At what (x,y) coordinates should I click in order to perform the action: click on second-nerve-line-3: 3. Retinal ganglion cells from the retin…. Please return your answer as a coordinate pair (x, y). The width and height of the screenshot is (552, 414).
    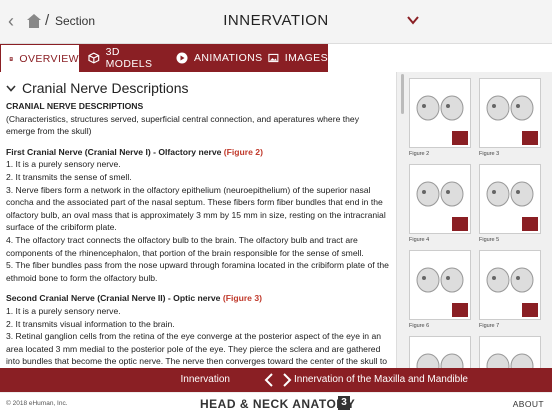
    Looking at the image, I should click on (197, 349).